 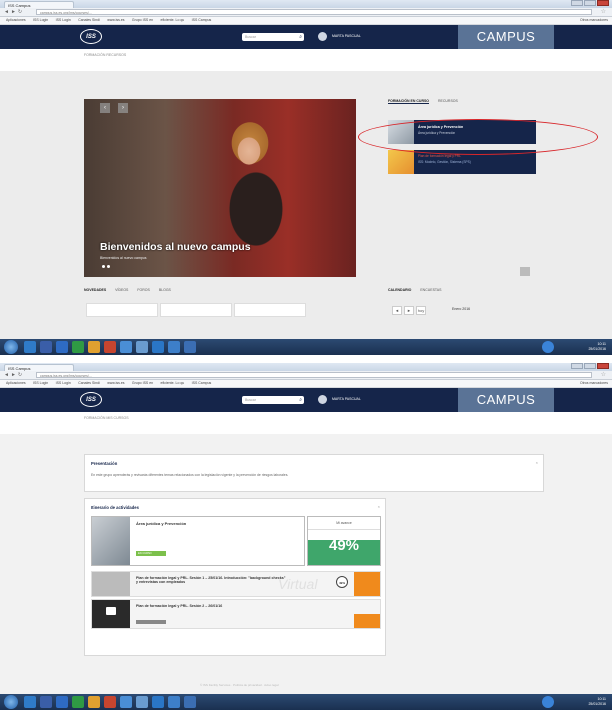 What do you see at coordinates (105, 108) in the screenshot?
I see `hero-prev-button: ‹` at bounding box center [105, 108].